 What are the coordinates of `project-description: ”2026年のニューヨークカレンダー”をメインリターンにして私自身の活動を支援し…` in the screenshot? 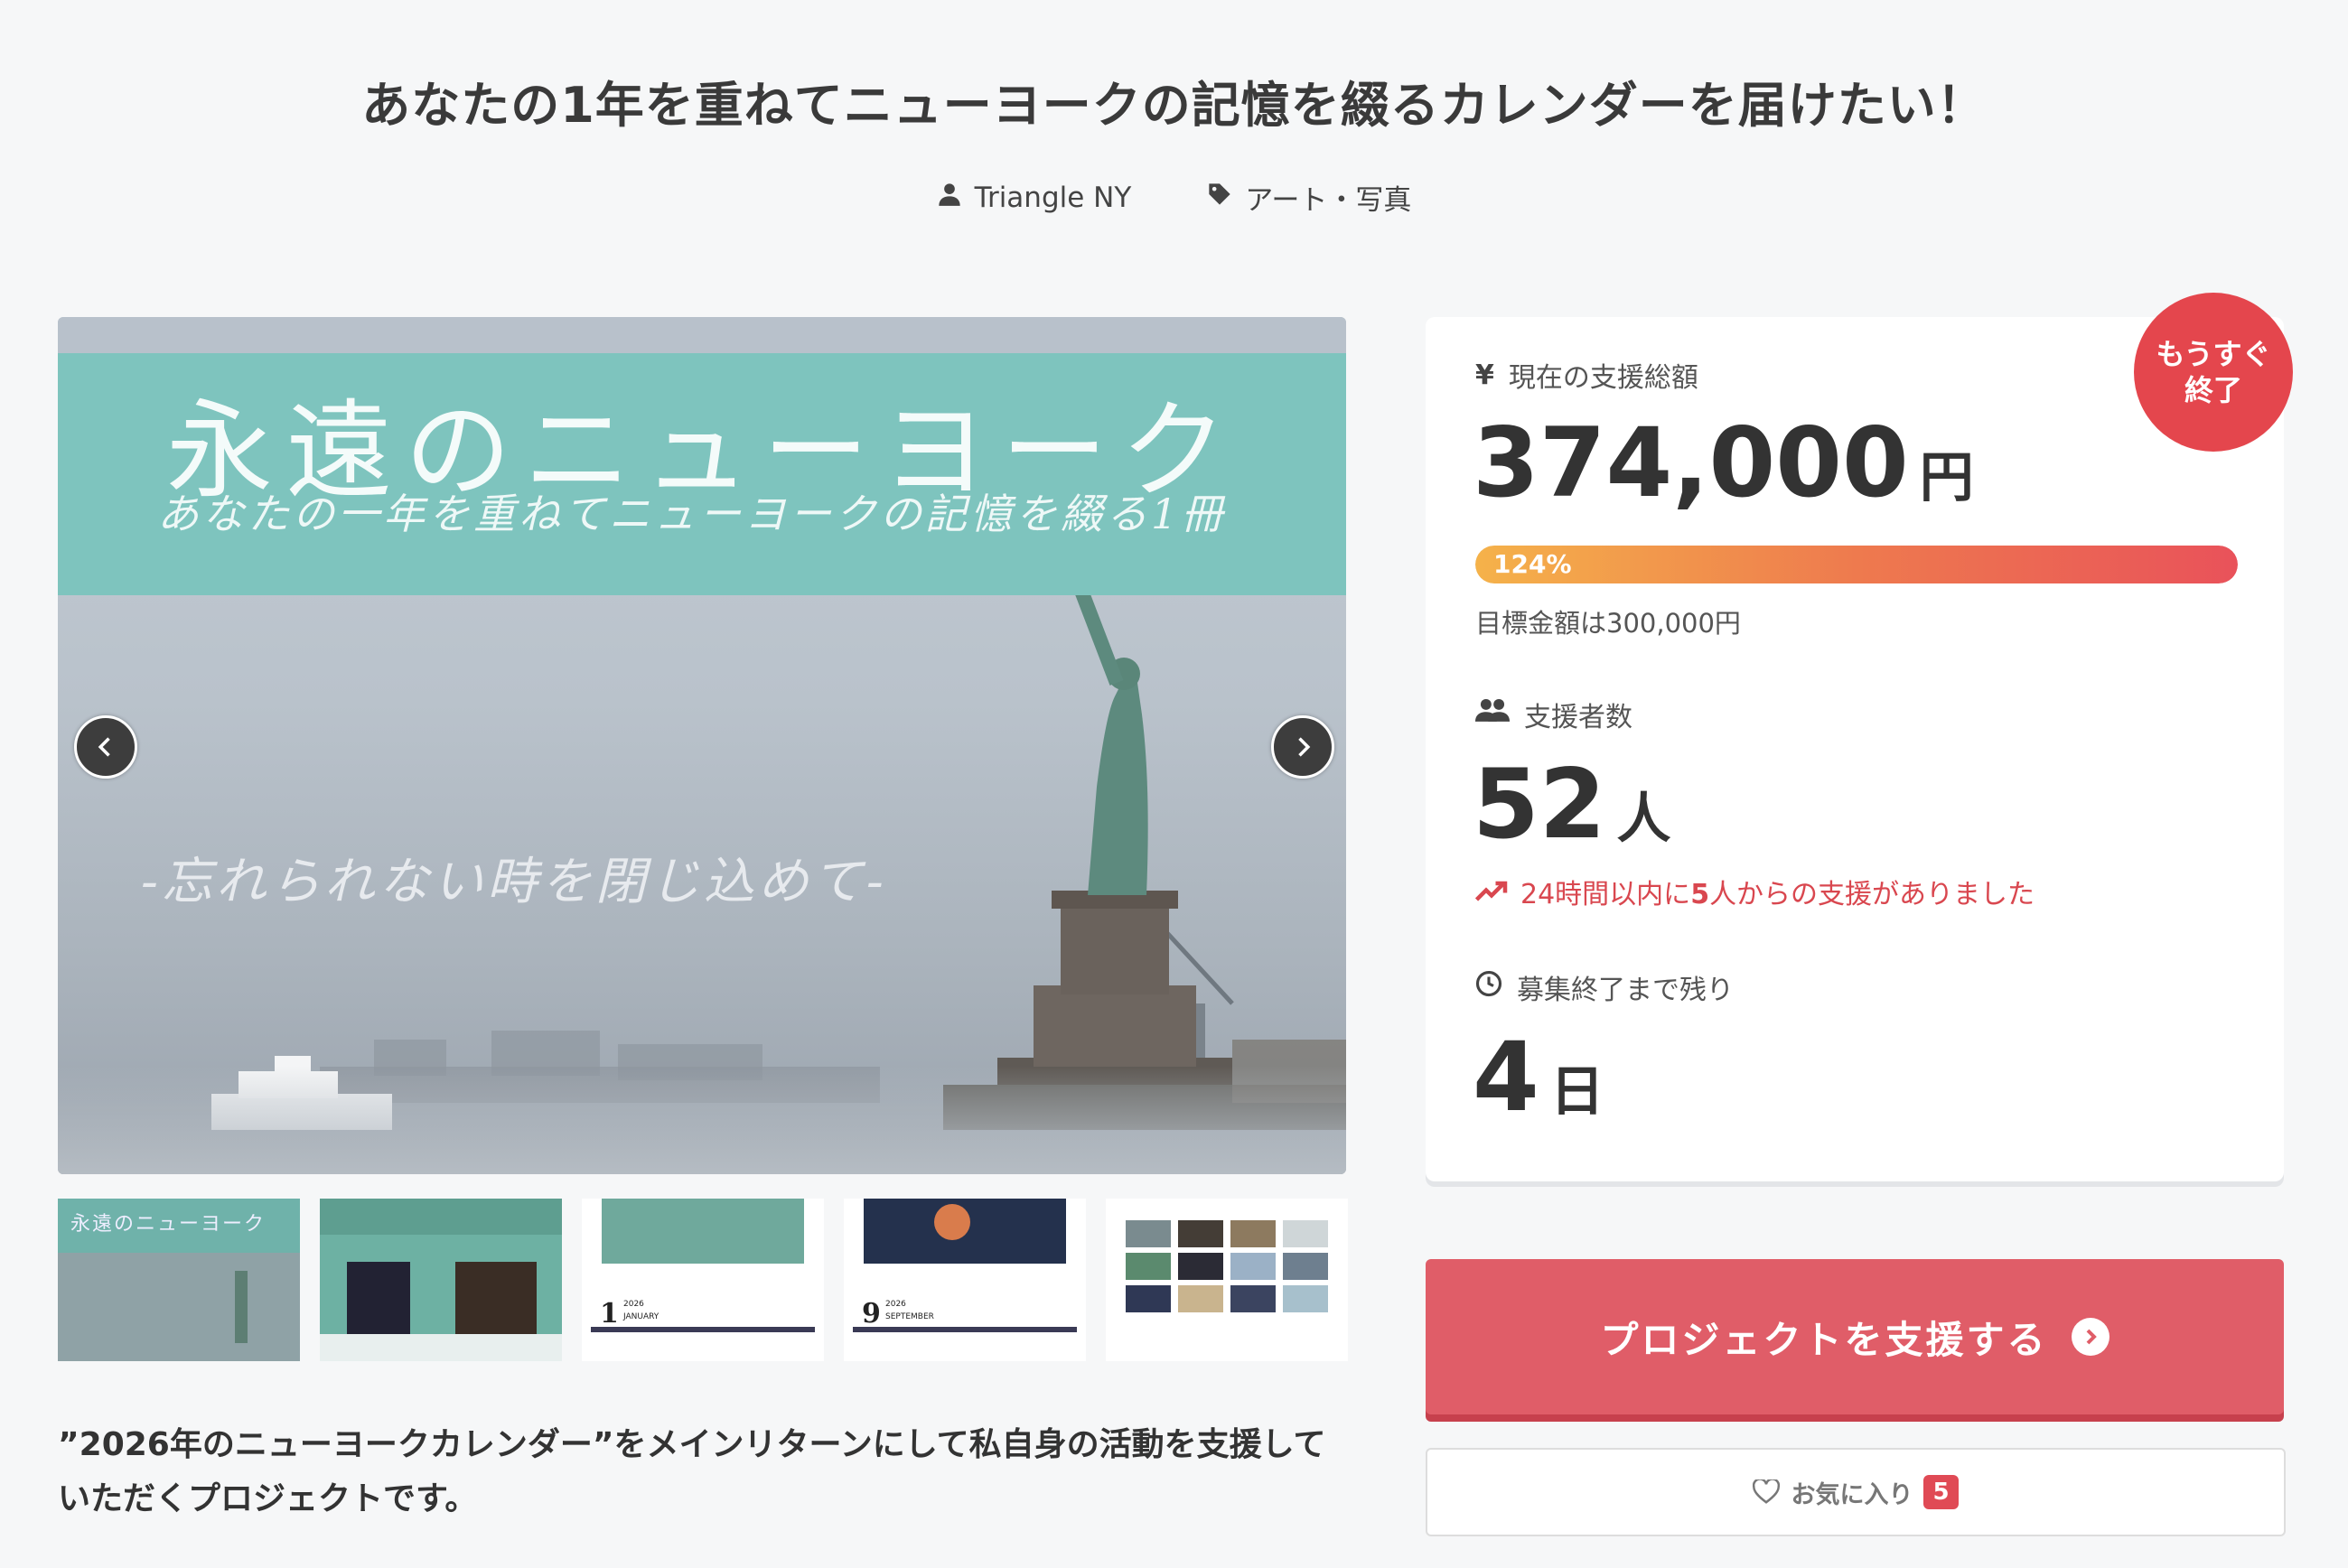 It's located at (692, 1471).